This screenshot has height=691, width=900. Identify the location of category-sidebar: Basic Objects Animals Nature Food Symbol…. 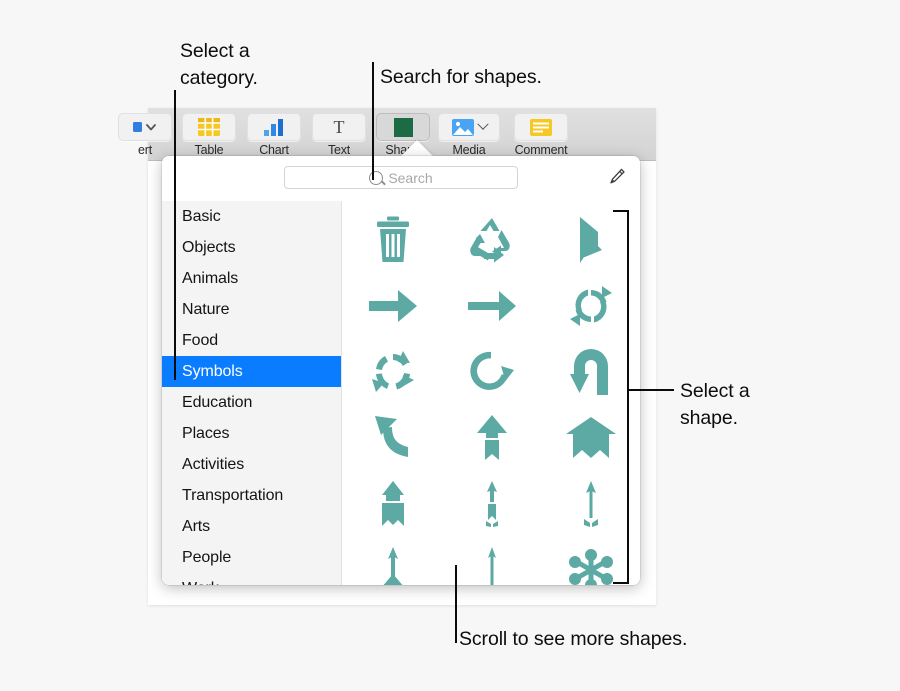
(252, 393).